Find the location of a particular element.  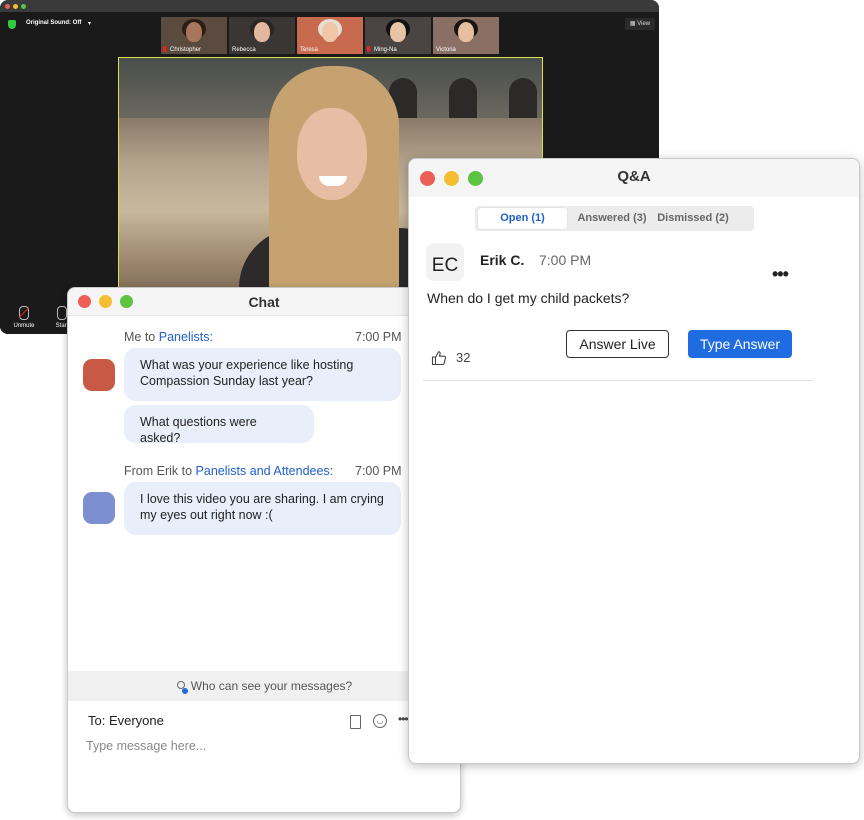

answer-live-button: Answer Live is located at coordinates (617, 344).